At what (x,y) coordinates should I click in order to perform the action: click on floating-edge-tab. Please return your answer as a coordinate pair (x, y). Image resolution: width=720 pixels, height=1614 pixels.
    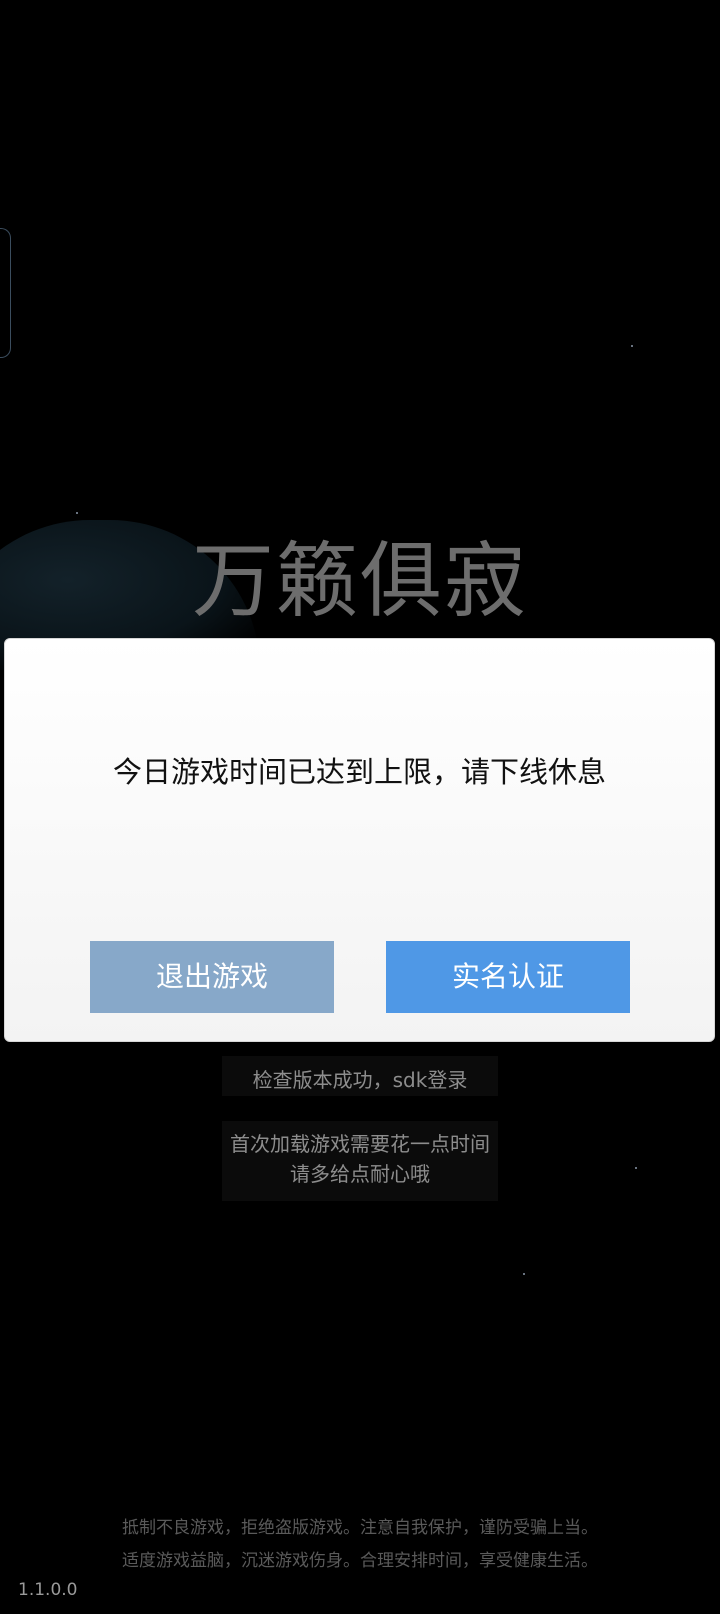
    Looking at the image, I should click on (5, 293).